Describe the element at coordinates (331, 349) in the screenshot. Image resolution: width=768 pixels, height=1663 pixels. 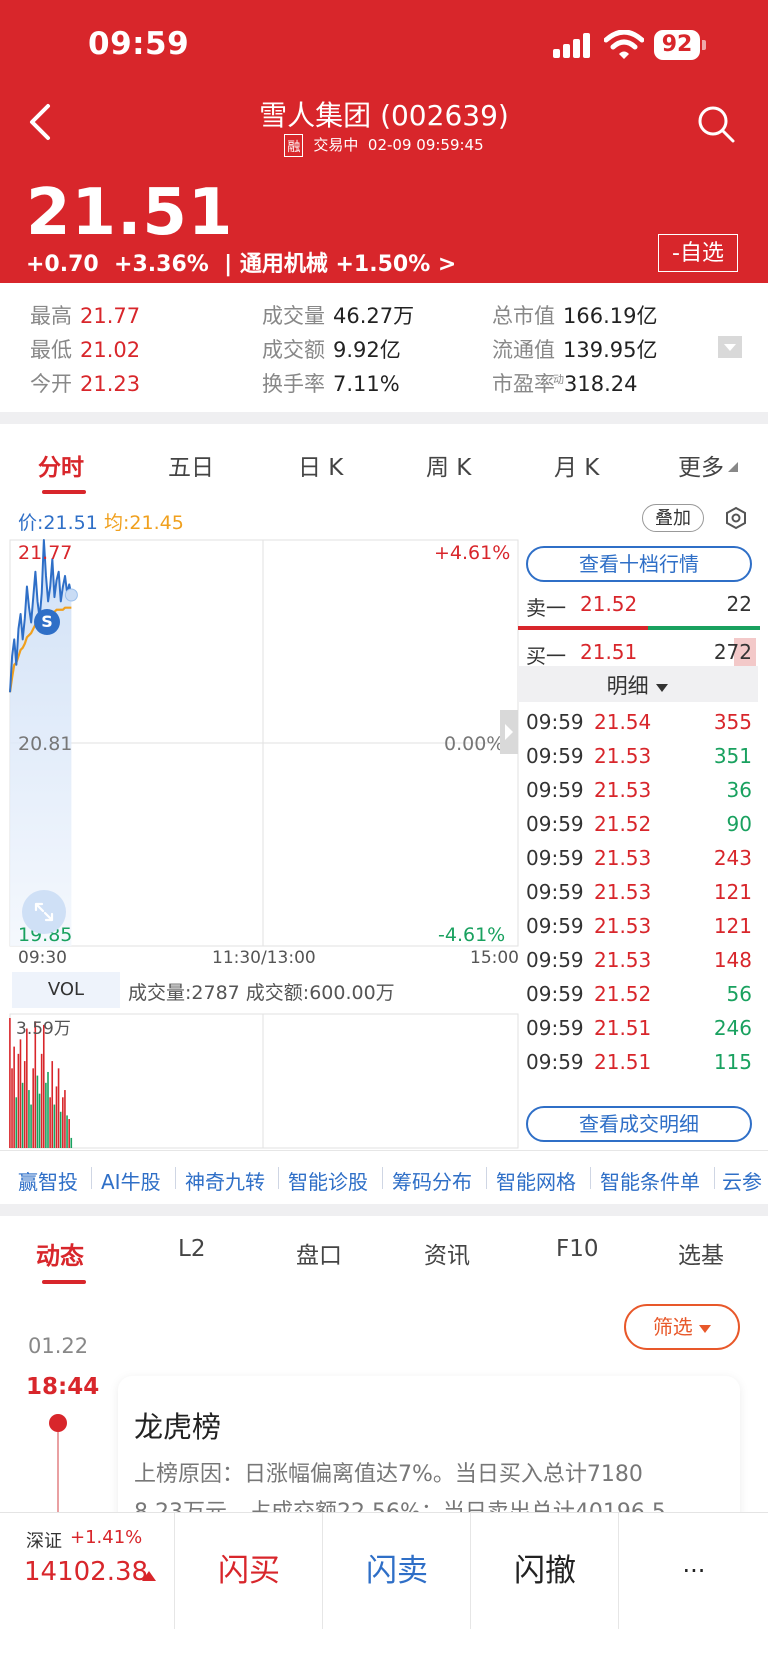
I see `stat-amount: 成交额 9.92亿` at that location.